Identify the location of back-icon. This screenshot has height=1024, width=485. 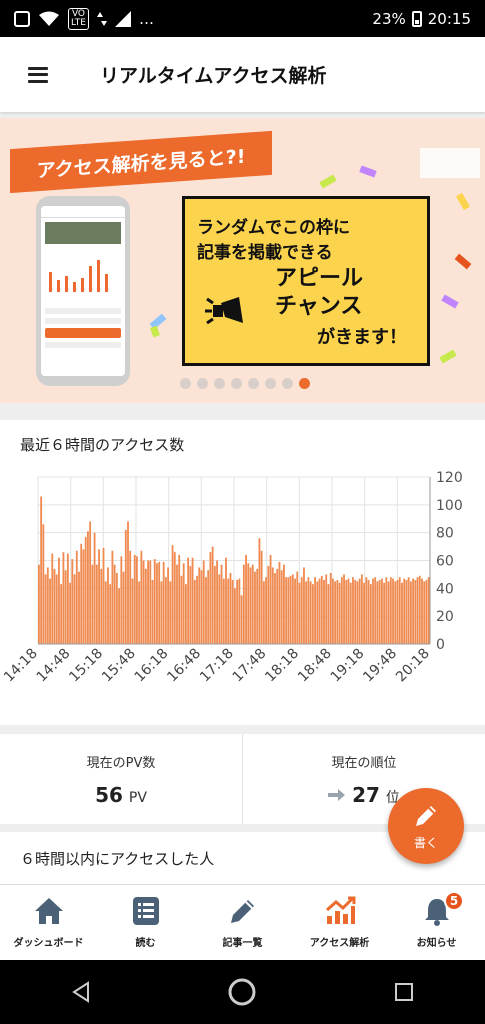
(80, 992).